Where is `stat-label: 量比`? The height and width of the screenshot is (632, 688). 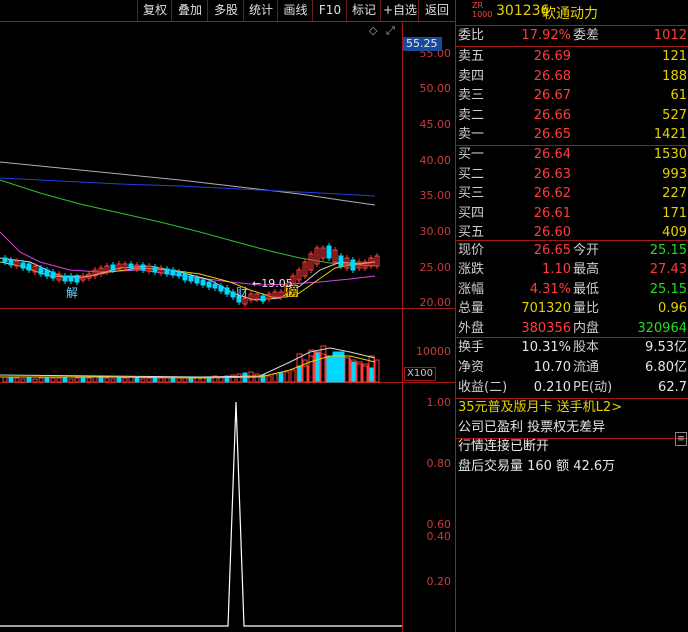 stat-label: 量比 is located at coordinates (586, 309).